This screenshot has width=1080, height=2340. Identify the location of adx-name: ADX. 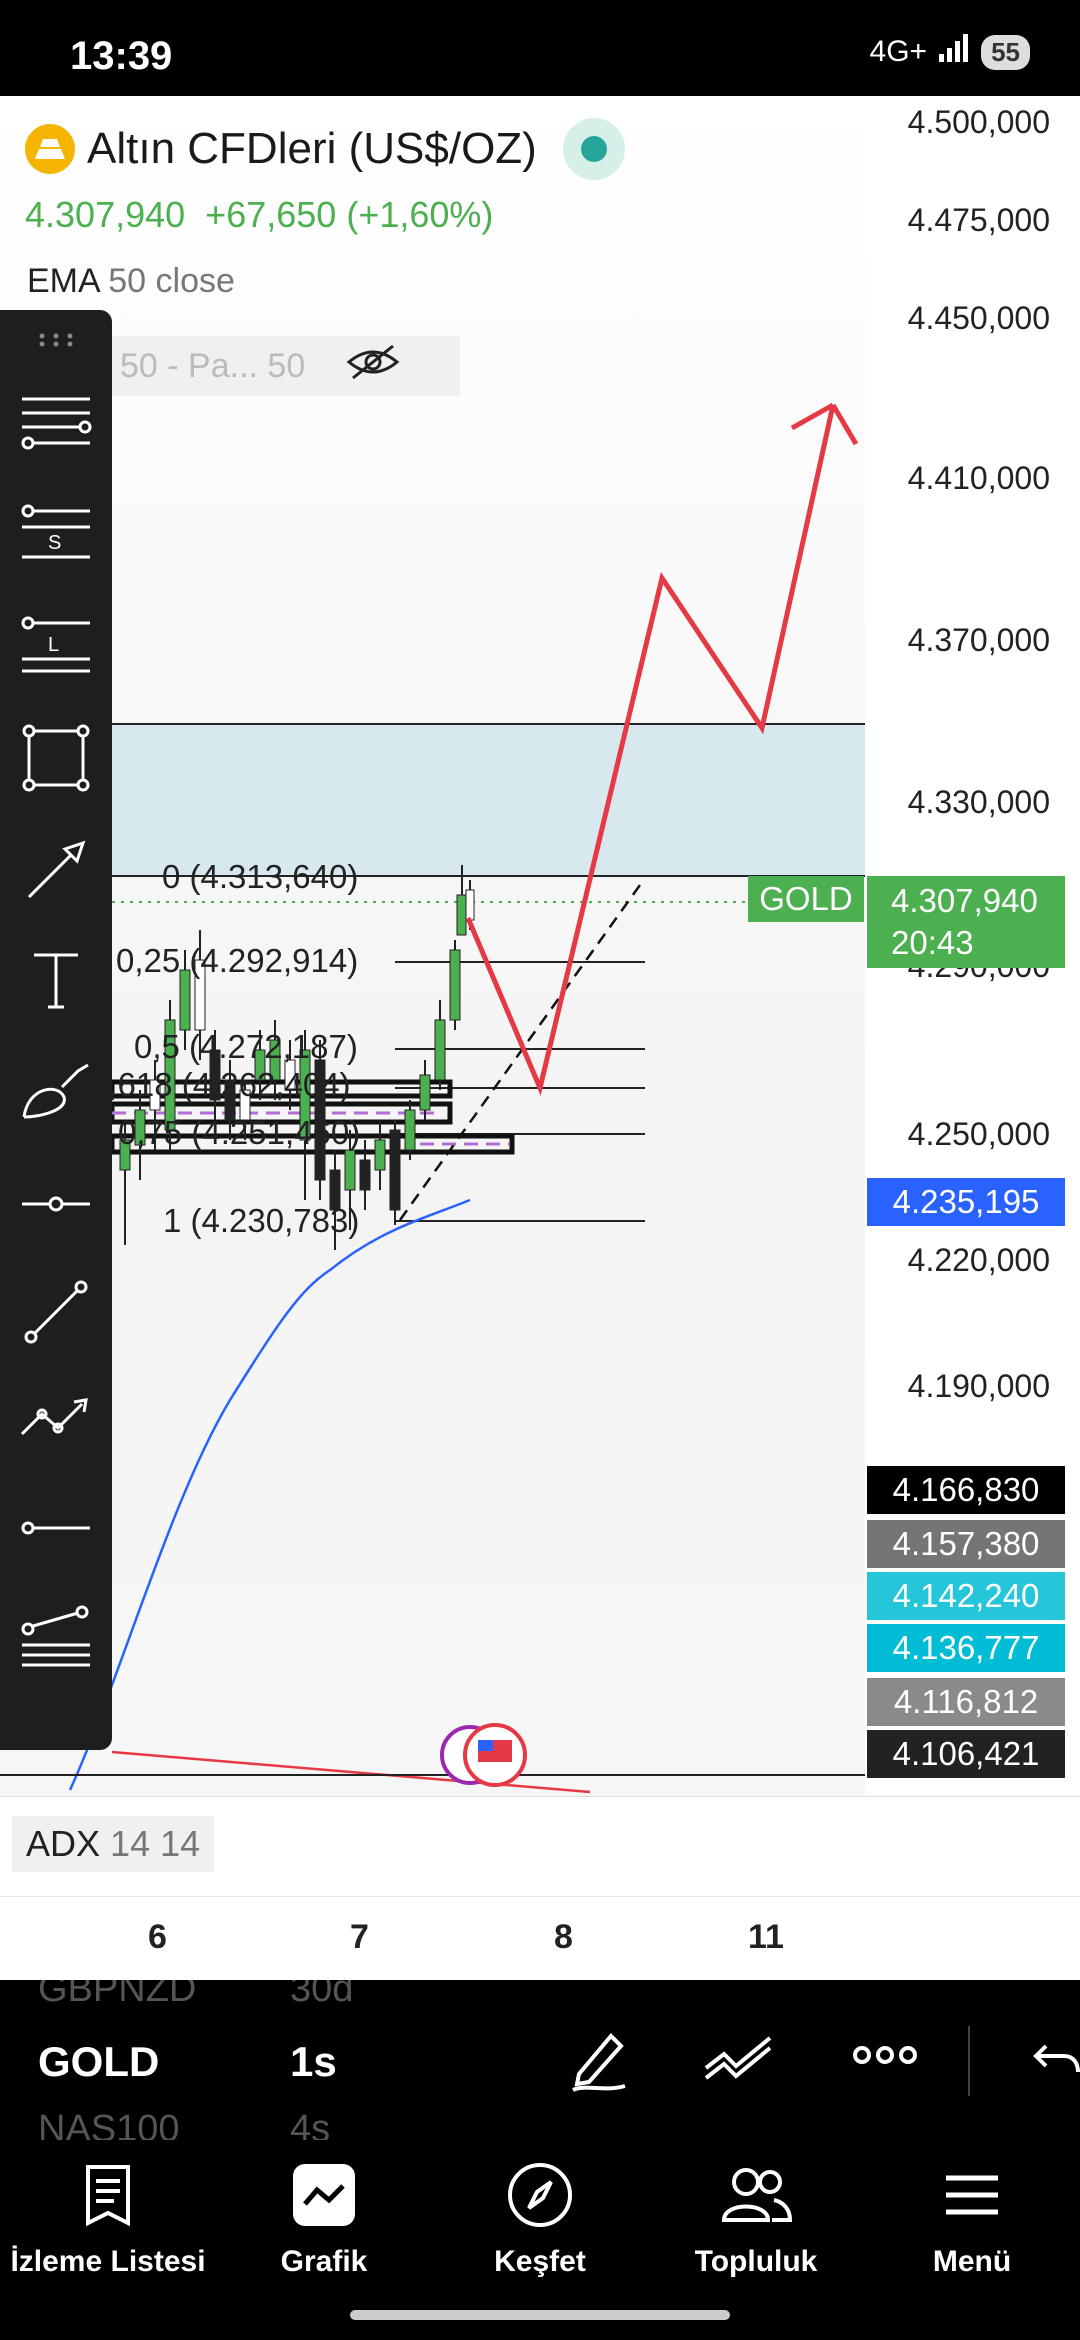
(63, 1843).